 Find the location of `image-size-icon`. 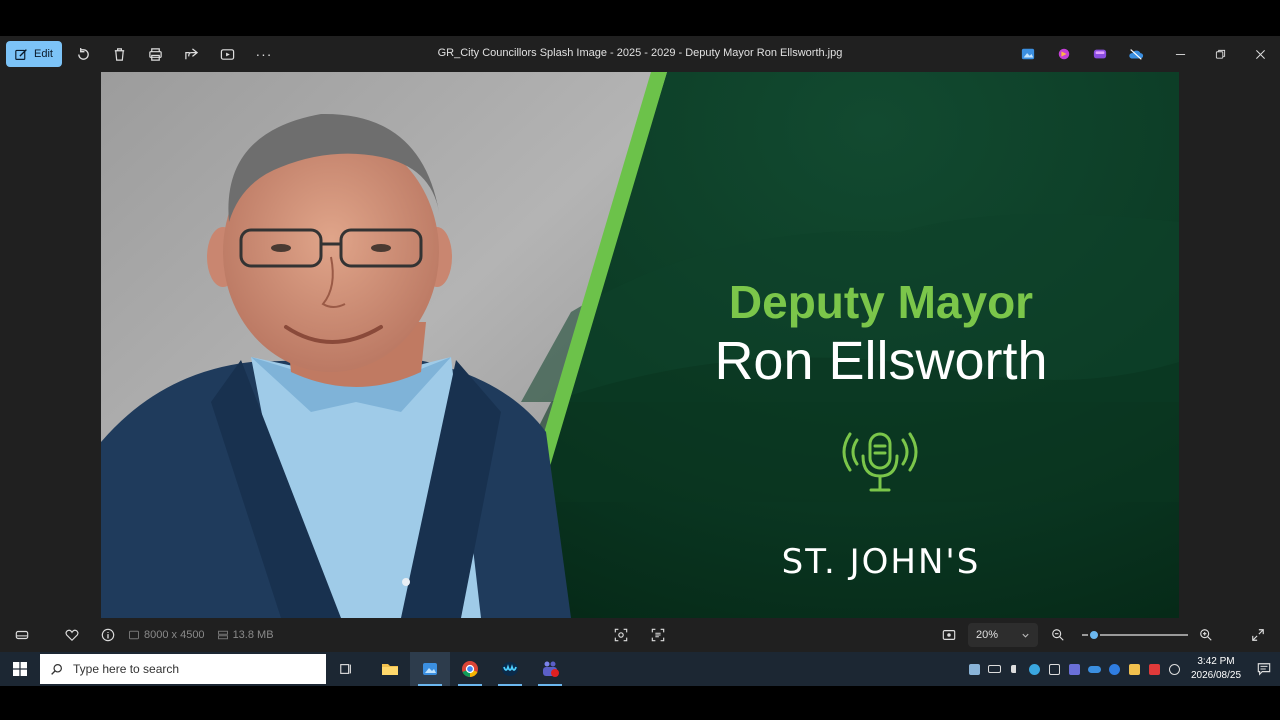

image-size-icon is located at coordinates (134, 635).